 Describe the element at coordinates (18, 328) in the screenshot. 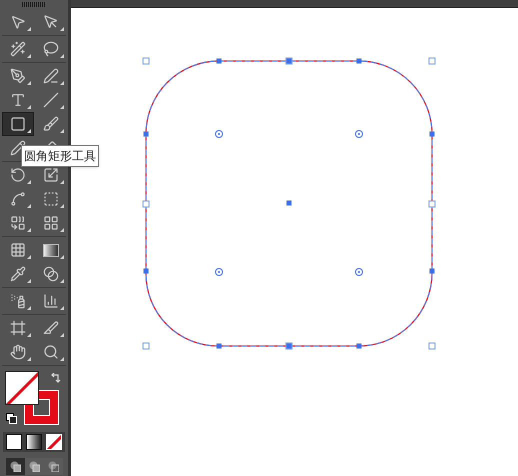

I see `artboard-icon` at that location.